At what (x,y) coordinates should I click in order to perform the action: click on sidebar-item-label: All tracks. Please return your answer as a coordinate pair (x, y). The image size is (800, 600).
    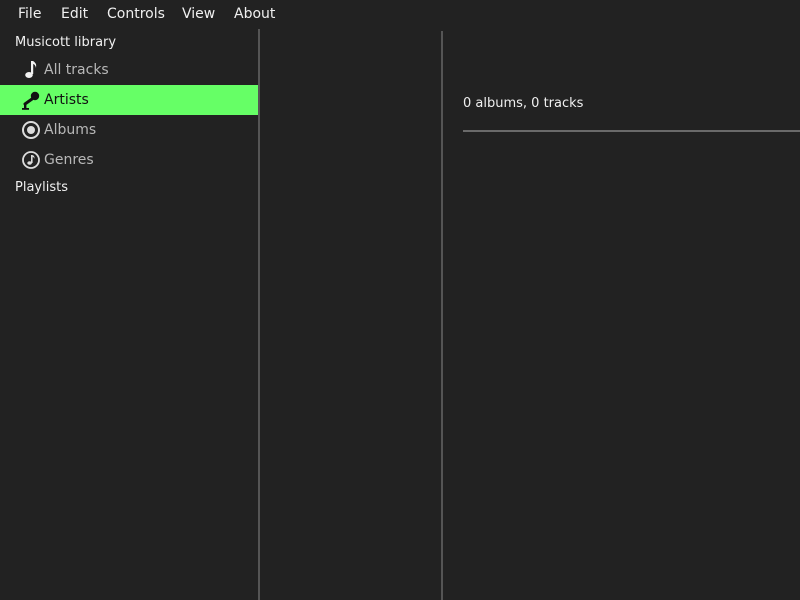
    Looking at the image, I should click on (76, 70).